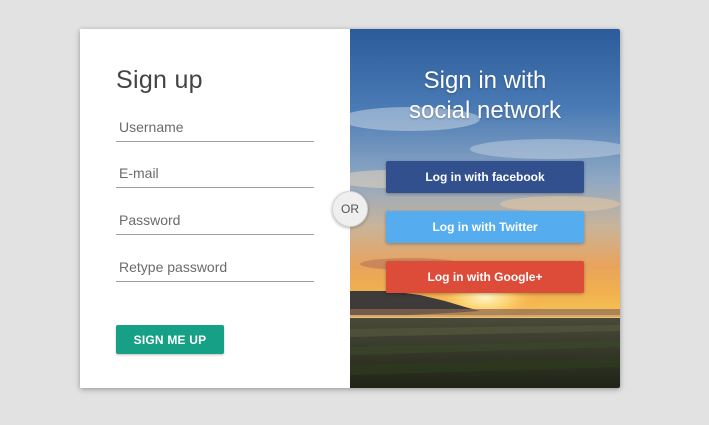 Image resolution: width=709 pixels, height=425 pixels. Describe the element at coordinates (215, 269) in the screenshot. I see `retype-password-field` at that location.